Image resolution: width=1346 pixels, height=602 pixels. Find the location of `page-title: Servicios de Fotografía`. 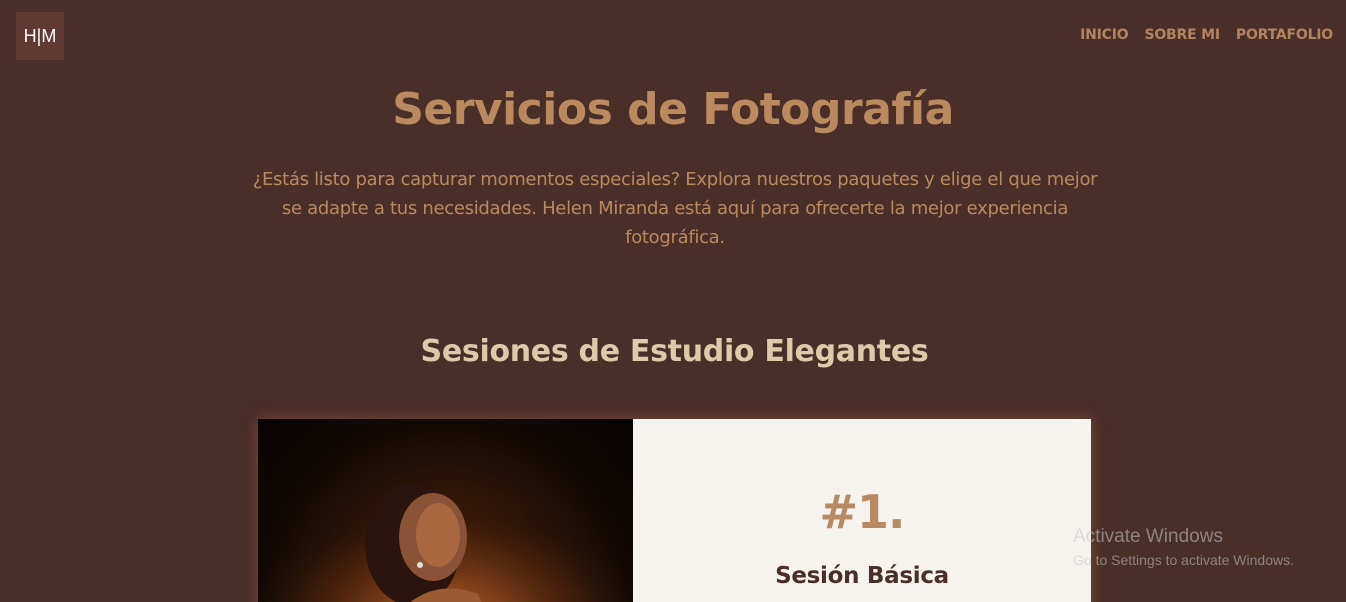

page-title: Servicios de Fotografía is located at coordinates (673, 109).